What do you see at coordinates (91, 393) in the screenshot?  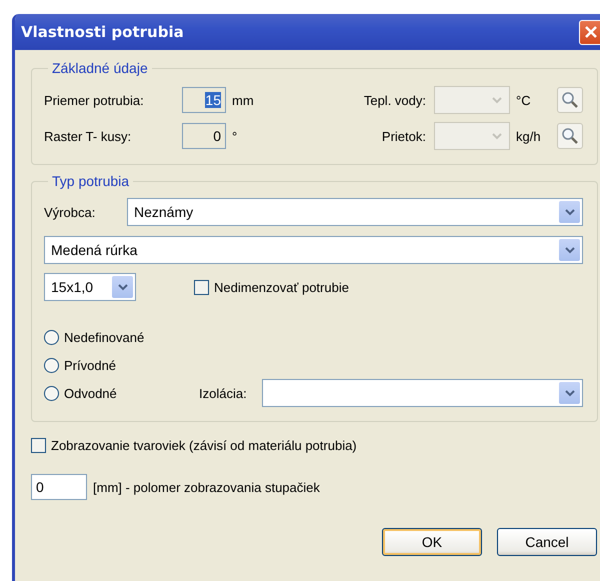 I see `radio-label: Odvodné` at bounding box center [91, 393].